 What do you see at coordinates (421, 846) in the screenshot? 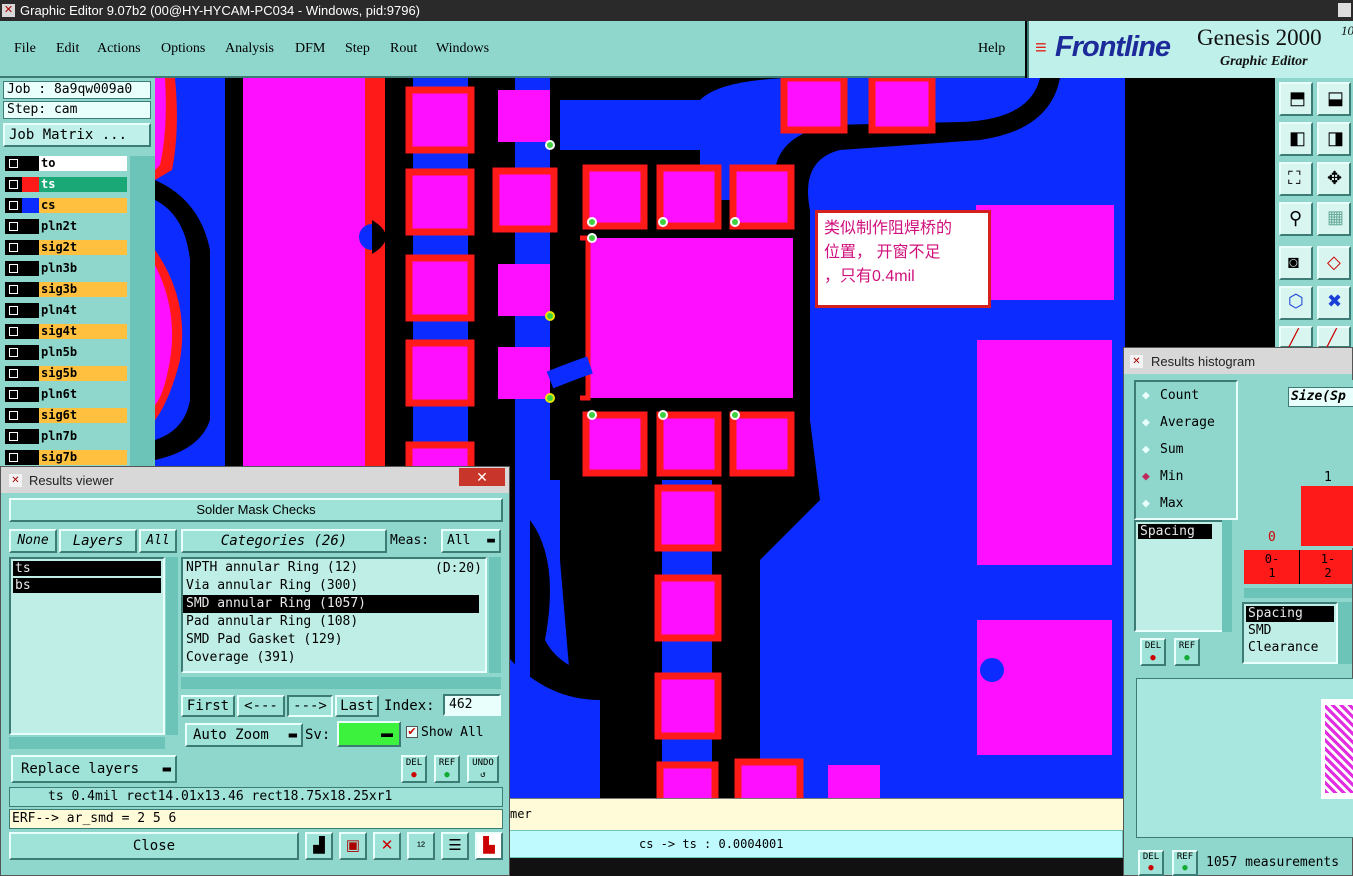
I see `number-icon: ¹²` at bounding box center [421, 846].